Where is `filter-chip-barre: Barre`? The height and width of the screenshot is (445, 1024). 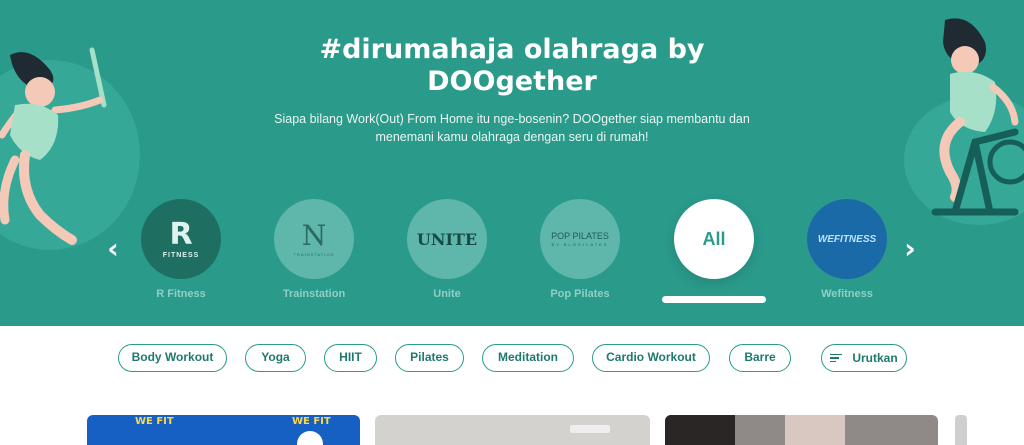 filter-chip-barre: Barre is located at coordinates (760, 358).